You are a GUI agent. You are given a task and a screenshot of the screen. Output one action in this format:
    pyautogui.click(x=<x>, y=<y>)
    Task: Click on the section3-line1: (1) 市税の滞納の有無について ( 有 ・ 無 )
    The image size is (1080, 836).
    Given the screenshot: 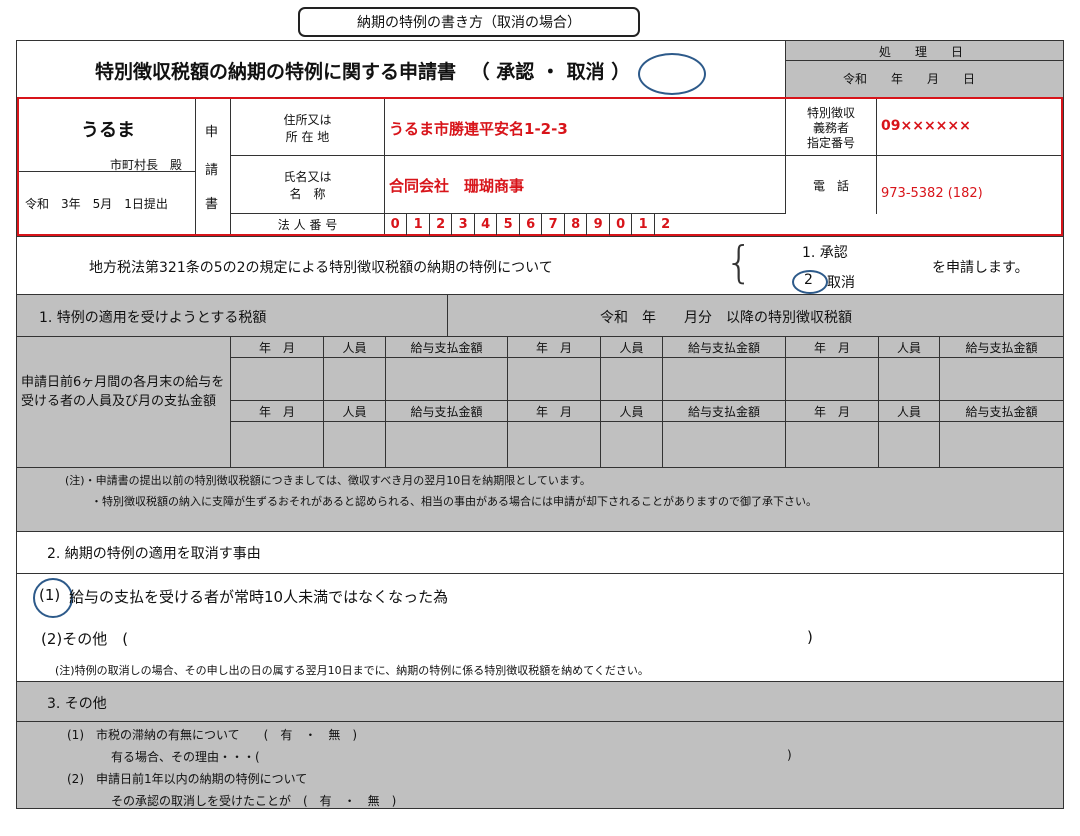 What is the action you would take?
    pyautogui.click(x=212, y=735)
    